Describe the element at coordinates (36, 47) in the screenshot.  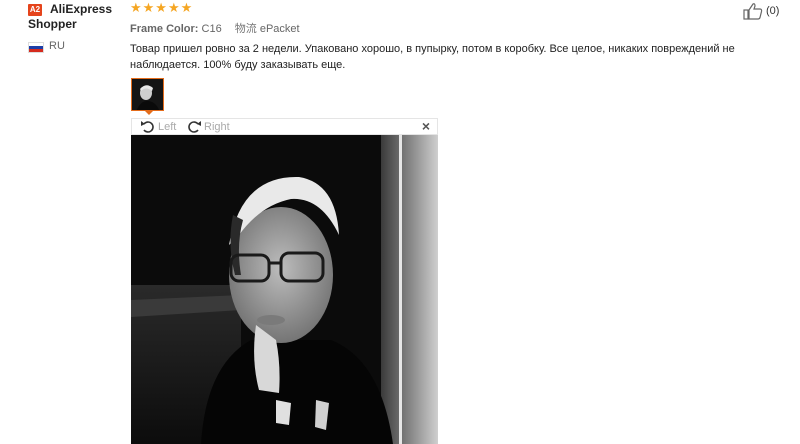
I see `russia-flag-icon` at that location.